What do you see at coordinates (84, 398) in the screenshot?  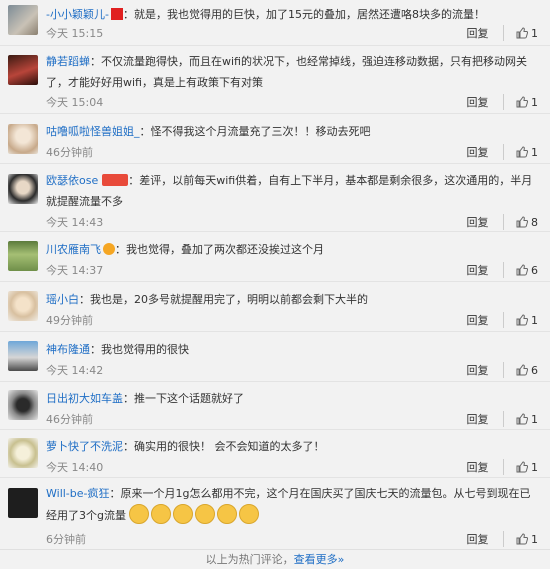 I see `comment-username: 日出初大如车盖` at bounding box center [84, 398].